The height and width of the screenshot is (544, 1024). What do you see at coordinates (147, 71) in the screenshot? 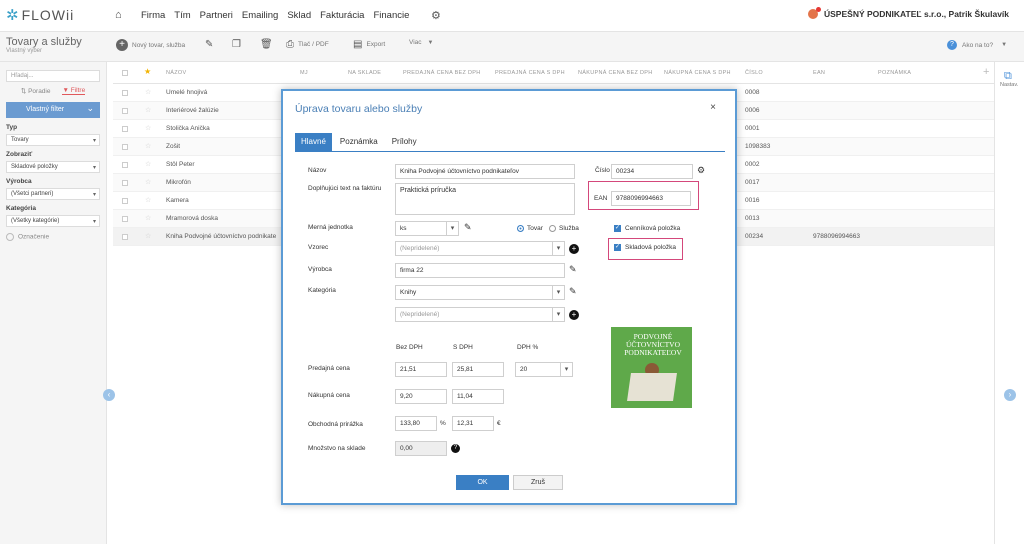
I see `star-icon: ★` at bounding box center [147, 71].